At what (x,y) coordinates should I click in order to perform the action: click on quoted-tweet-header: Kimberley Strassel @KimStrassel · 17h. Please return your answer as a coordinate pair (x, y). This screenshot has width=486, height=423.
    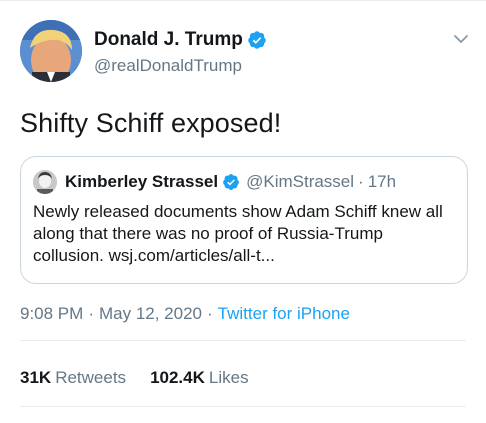
    Looking at the image, I should click on (214, 182).